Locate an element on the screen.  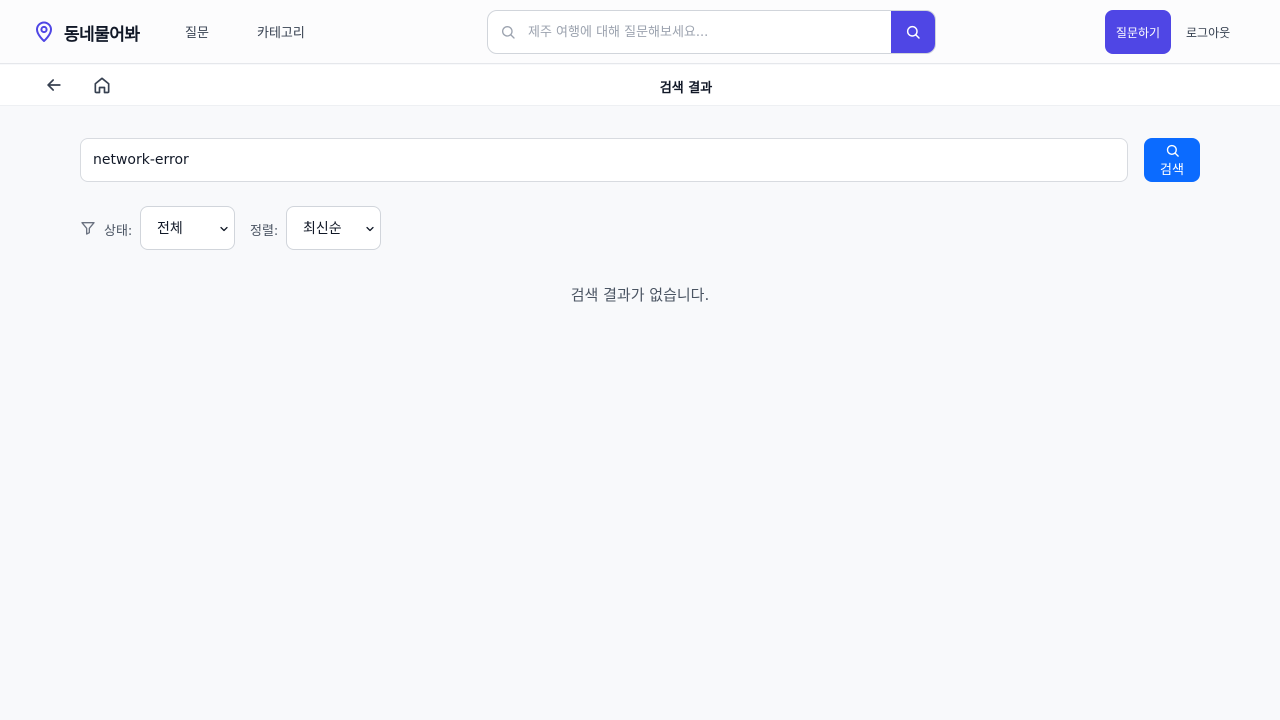
header-search-button is located at coordinates (913, 32).